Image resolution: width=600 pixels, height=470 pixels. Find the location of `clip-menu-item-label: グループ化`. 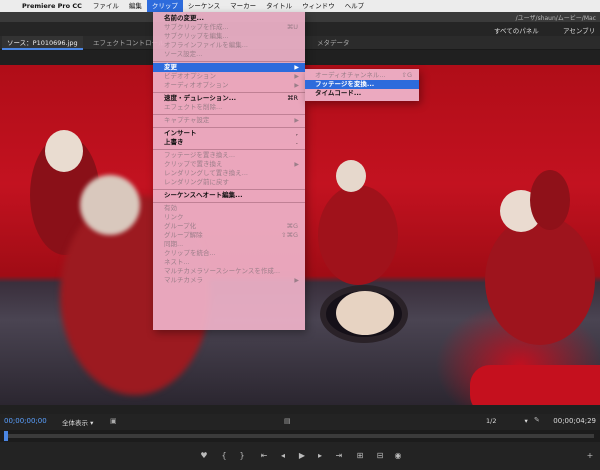

clip-menu-item-label: グループ化 is located at coordinates (180, 226).